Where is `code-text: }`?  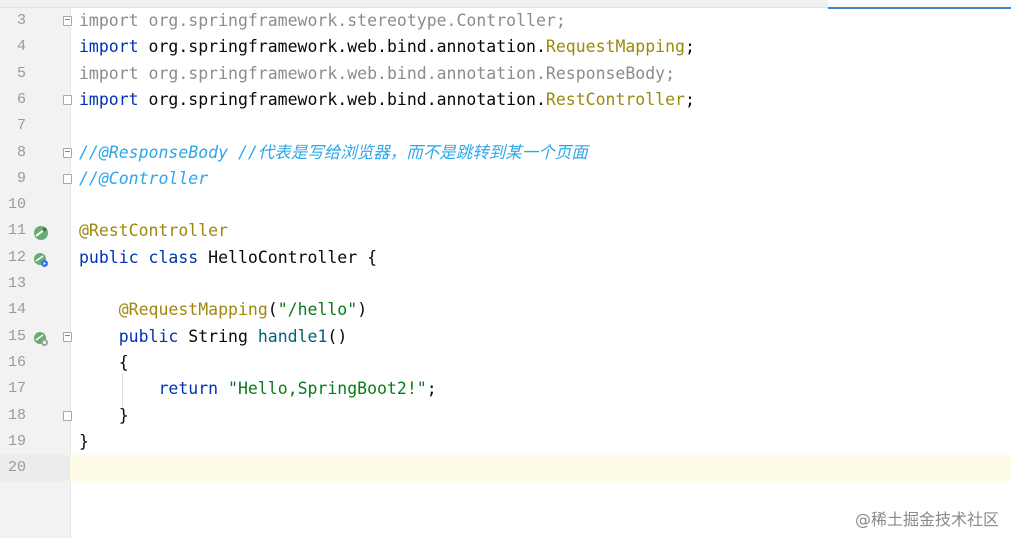
code-text: } is located at coordinates (84, 442).